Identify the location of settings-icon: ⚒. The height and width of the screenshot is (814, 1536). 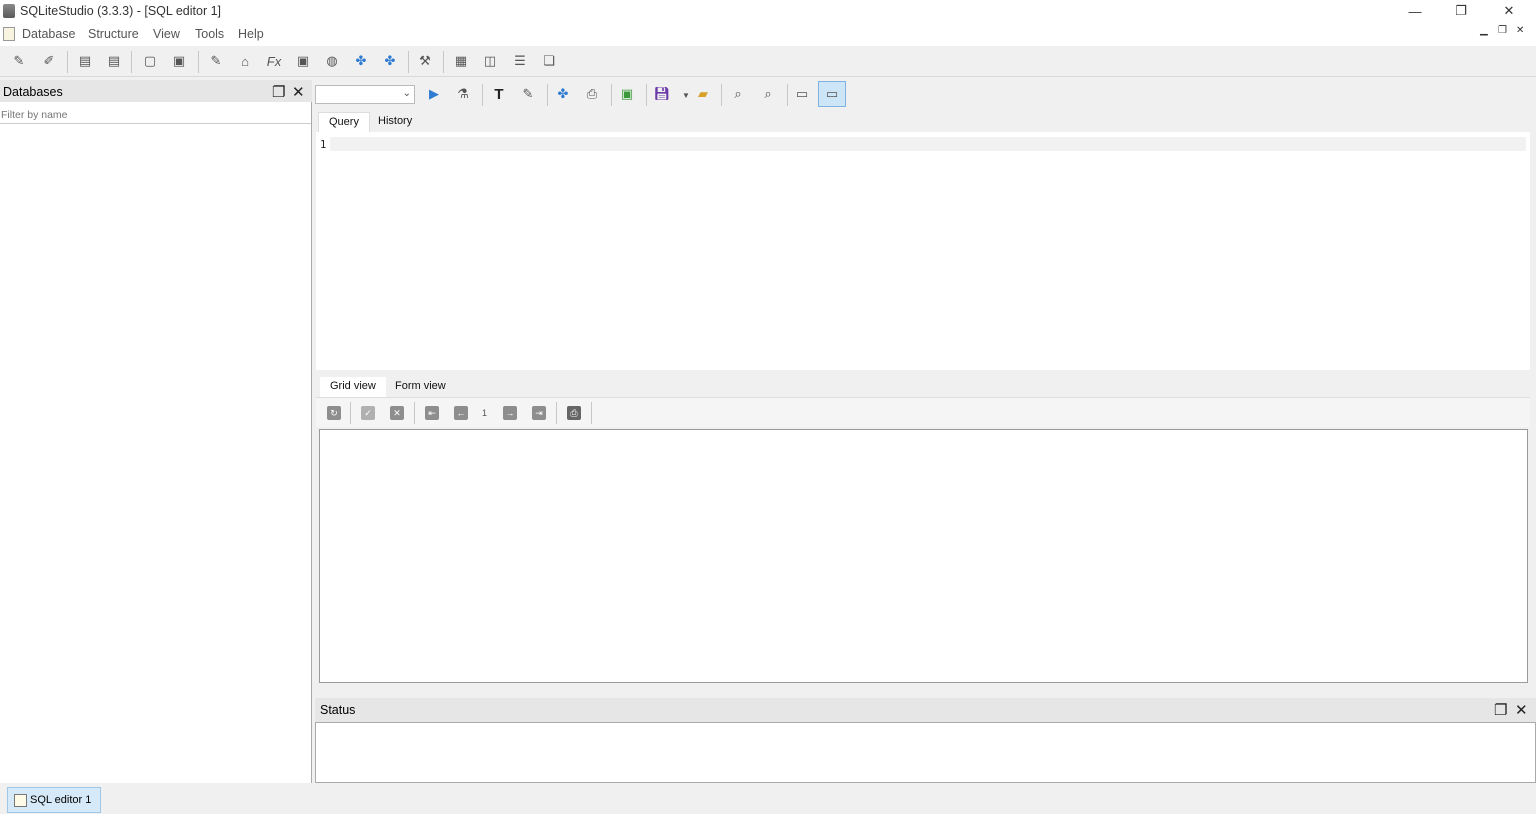
(425, 61).